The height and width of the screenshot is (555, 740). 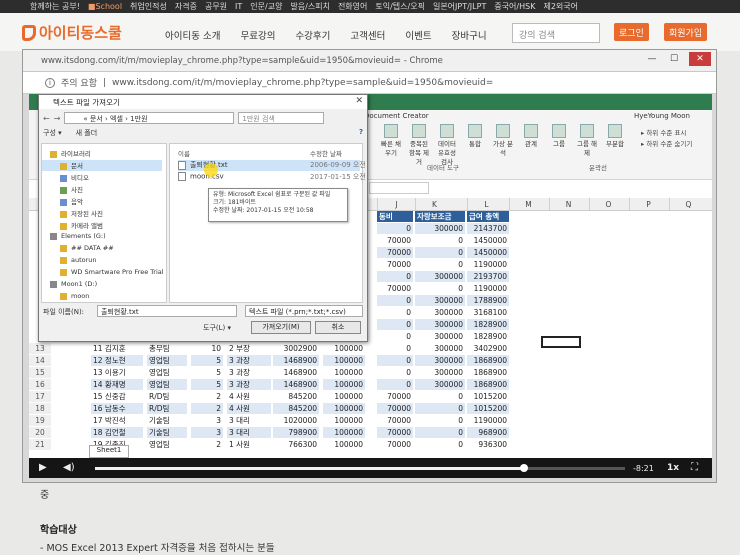 What do you see at coordinates (524, 468) in the screenshot?
I see `seek-handle` at bounding box center [524, 468].